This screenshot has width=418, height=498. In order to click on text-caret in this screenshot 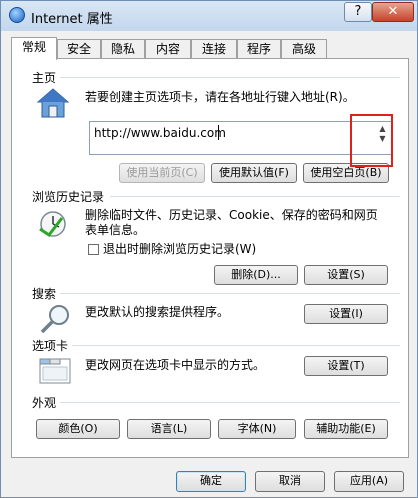, I will do `click(218, 132)`.